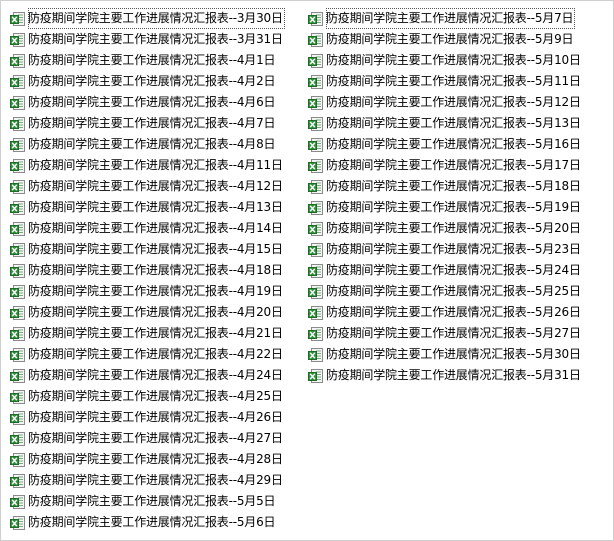  Describe the element at coordinates (155, 459) in the screenshot. I see `file-name-label: 防疫期间学院主要工作进展情况汇报表--4月28日` at that location.